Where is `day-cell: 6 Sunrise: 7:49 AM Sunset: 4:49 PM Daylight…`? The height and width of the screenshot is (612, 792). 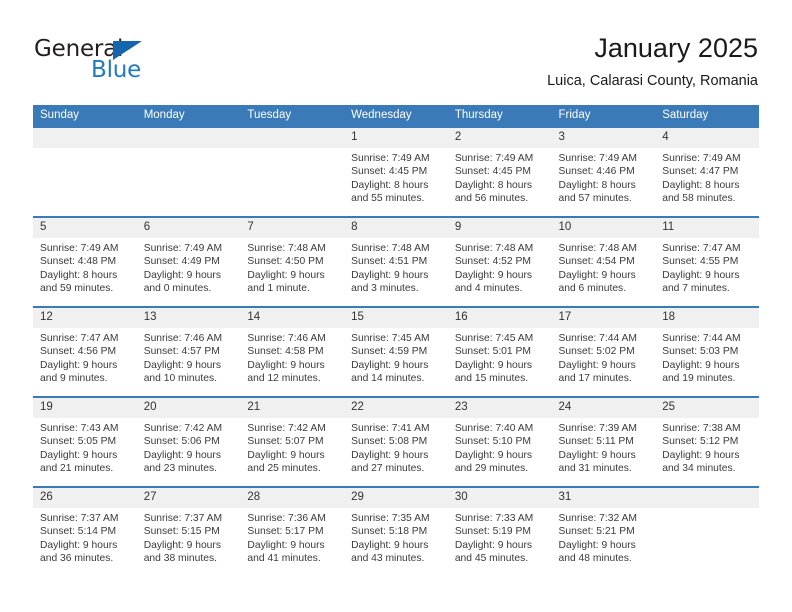 day-cell: 6 Sunrise: 7:49 AM Sunset: 4:49 PM Daylight… is located at coordinates (188, 261).